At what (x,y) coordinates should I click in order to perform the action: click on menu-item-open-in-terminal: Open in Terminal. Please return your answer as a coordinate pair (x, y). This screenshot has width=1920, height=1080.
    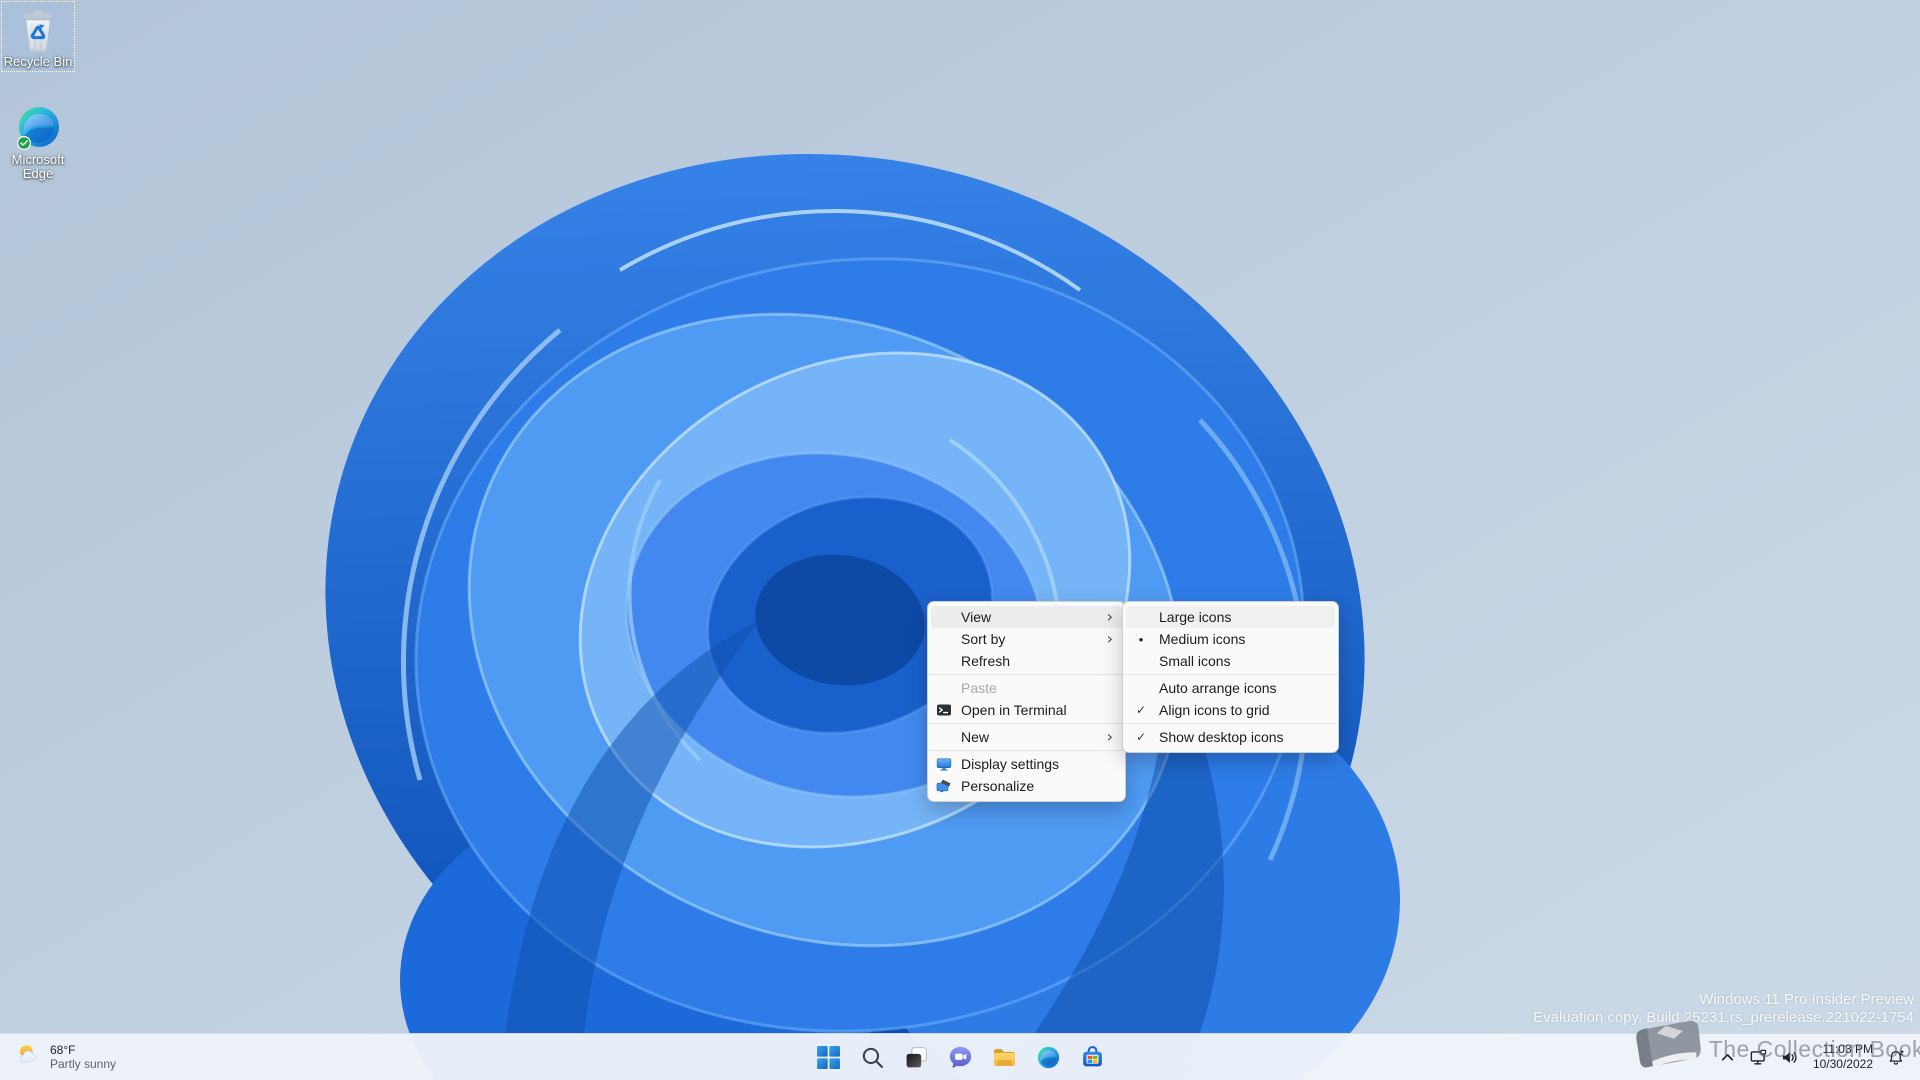
    Looking at the image, I should click on (1026, 710).